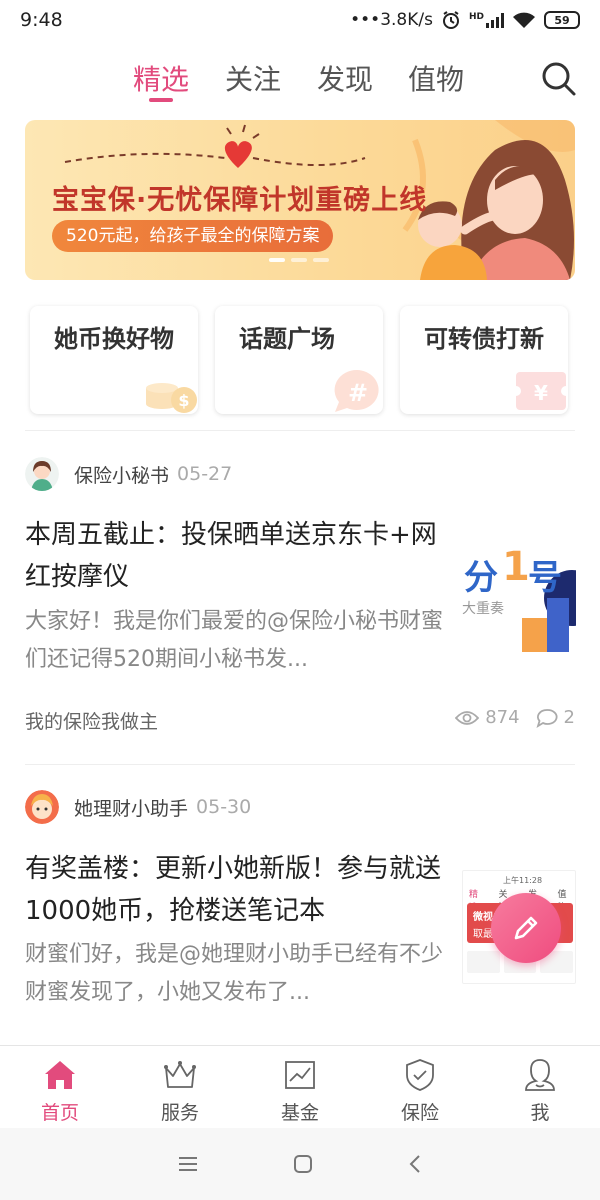  Describe the element at coordinates (114, 360) in the screenshot. I see `shortcut-coin-exchange: 她币换好物 $` at that location.